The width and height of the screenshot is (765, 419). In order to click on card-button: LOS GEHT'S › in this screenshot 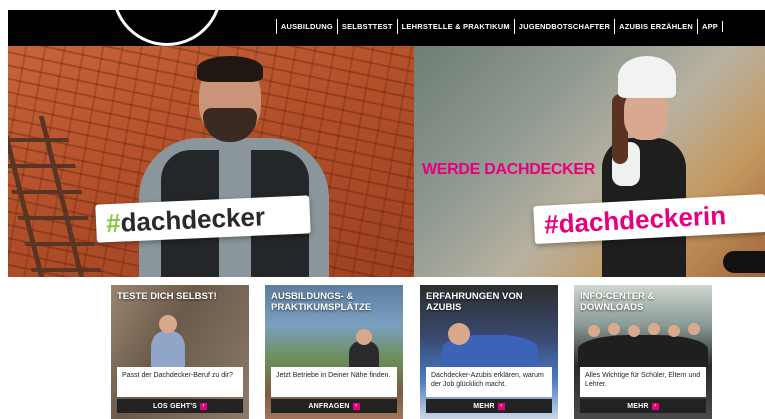, I will do `click(180, 406)`.